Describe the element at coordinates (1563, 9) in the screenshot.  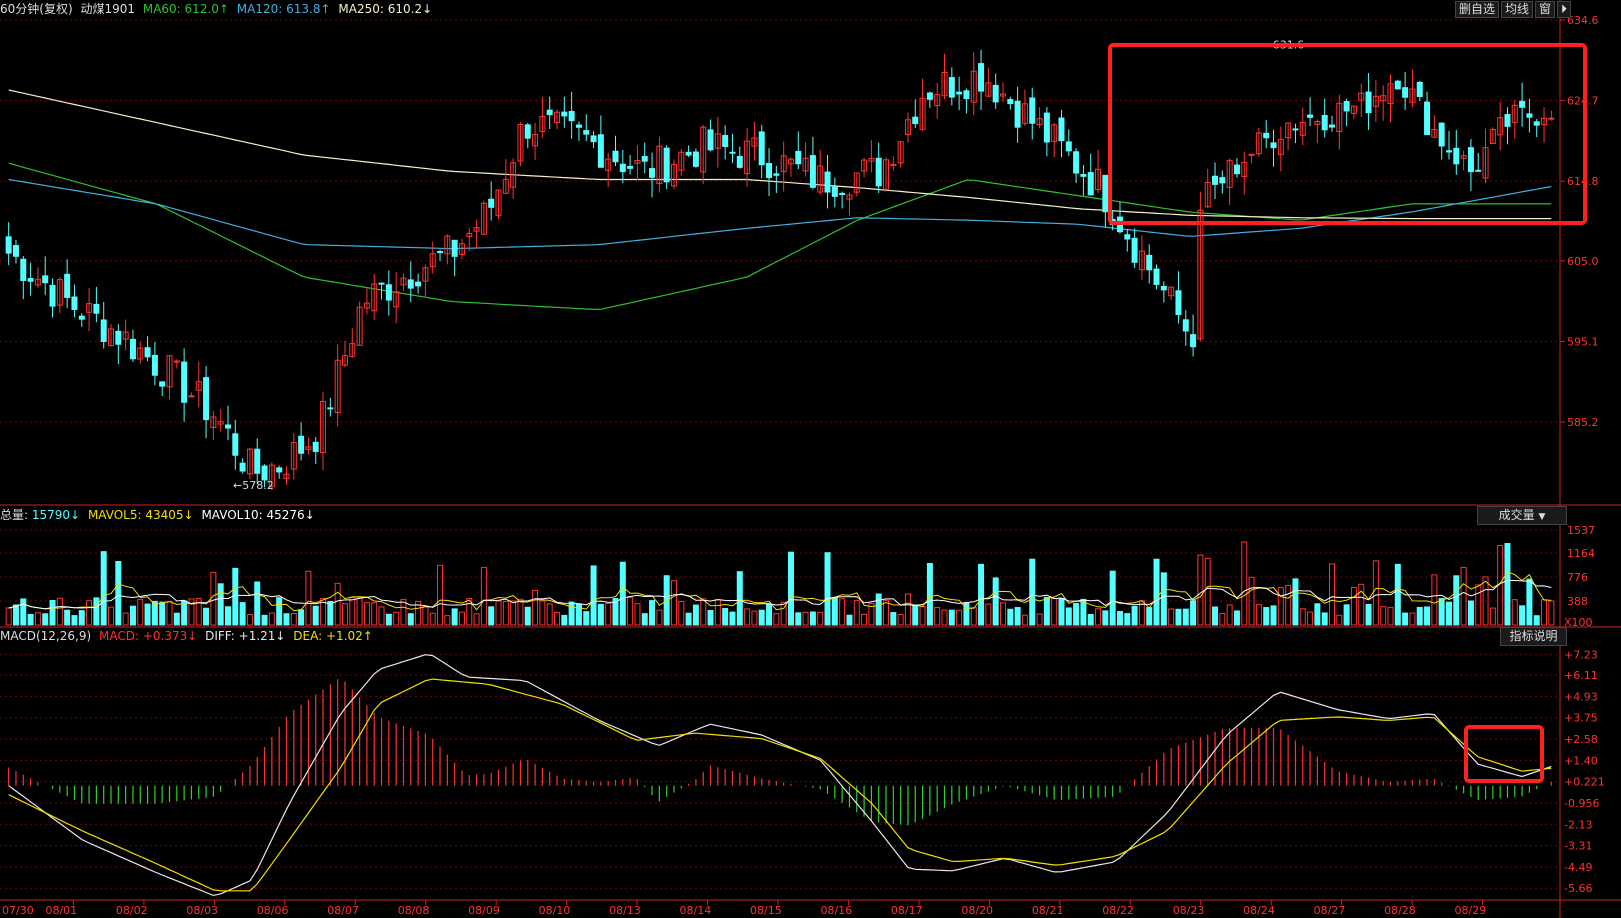
I see `exit-icon: ⏵` at that location.